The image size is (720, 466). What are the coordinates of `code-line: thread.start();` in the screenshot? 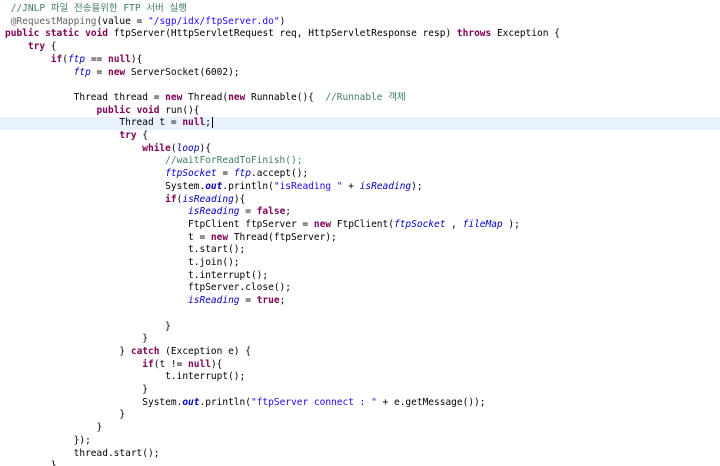 It's located at (360, 454).